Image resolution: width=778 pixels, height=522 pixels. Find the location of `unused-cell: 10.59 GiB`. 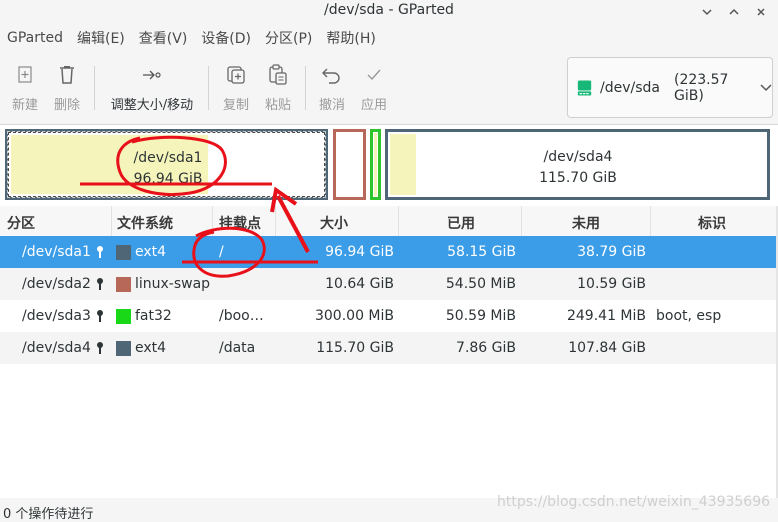

unused-cell: 10.59 GiB is located at coordinates (611, 284).